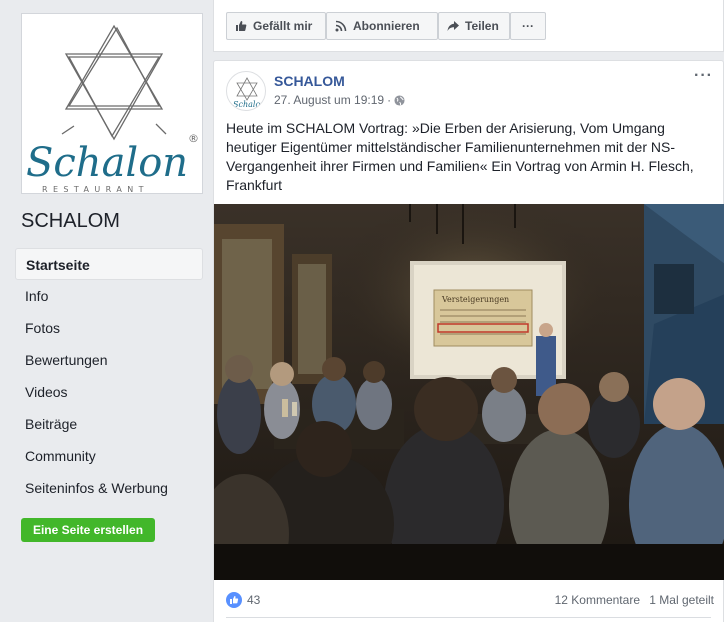 The width and height of the screenshot is (724, 622). What do you see at coordinates (482, 26) in the screenshot?
I see `share-page-label: Teilen` at bounding box center [482, 26].